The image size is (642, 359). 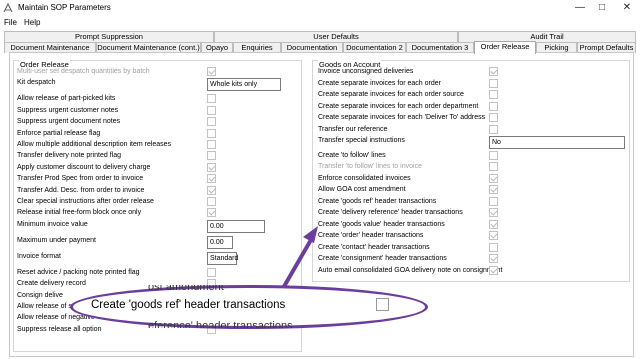 I want to click on setting-label: Allow GOA cost amendment, so click(x=362, y=189).